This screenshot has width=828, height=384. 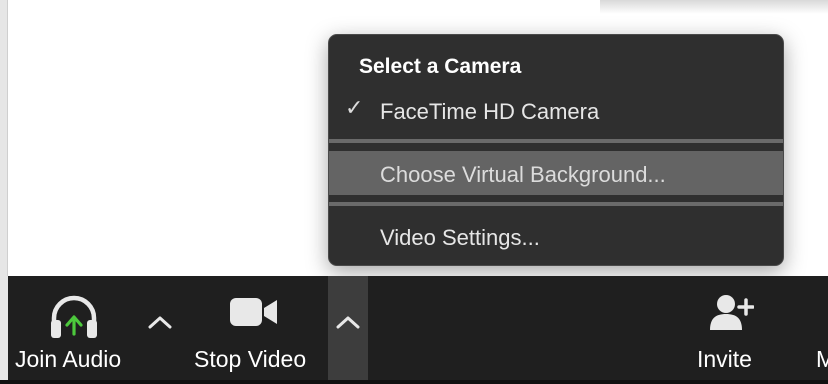 I want to click on menu-heading: Select a Camera, so click(x=440, y=66).